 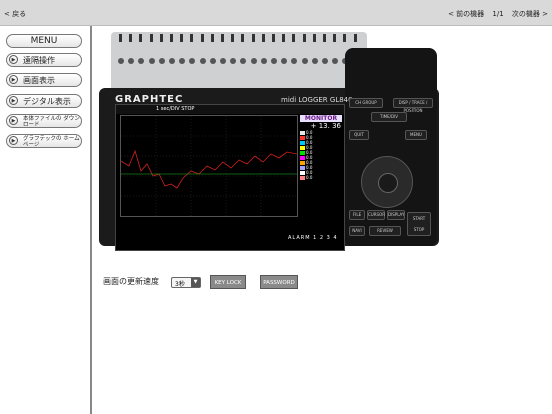 What do you see at coordinates (186, 282) in the screenshot?
I see `refresh-rate-select: 3秒 ▼` at bounding box center [186, 282].